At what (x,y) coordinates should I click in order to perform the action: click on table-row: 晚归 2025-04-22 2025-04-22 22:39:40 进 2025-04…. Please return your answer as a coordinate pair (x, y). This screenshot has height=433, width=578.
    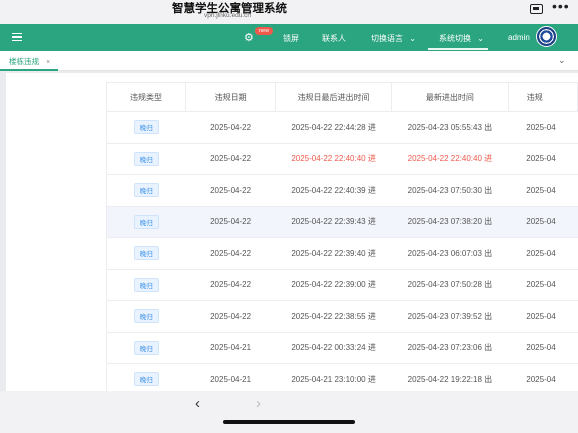
    Looking at the image, I should click on (342, 253).